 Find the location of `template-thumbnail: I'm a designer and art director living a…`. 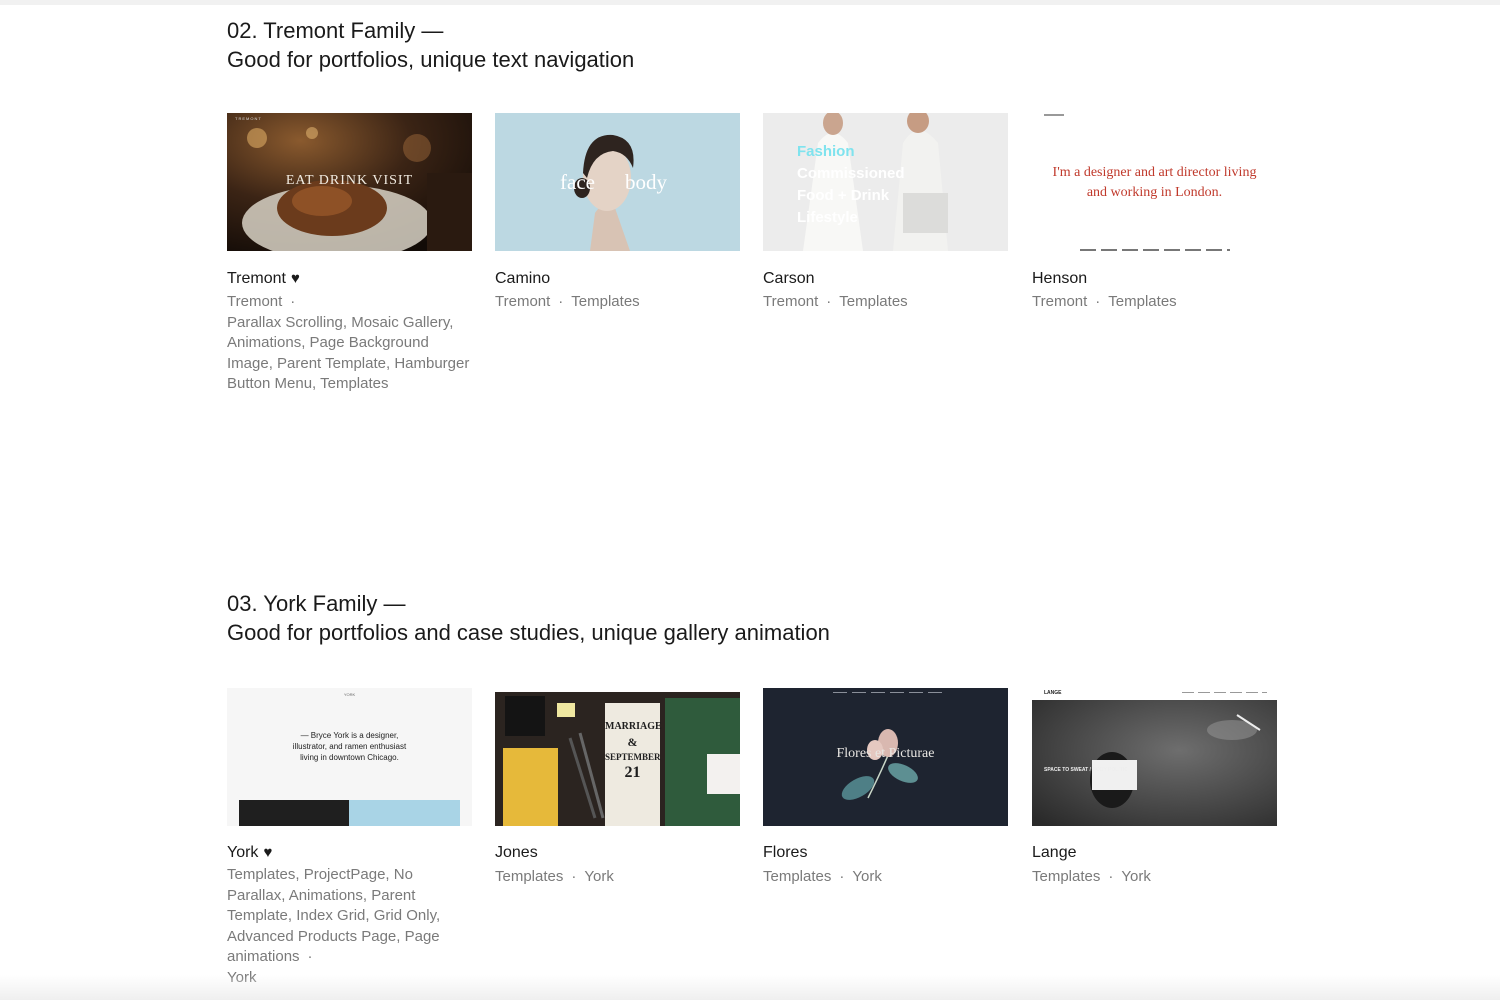

template-thumbnail: I'm a designer and art director living a… is located at coordinates (1154, 182).